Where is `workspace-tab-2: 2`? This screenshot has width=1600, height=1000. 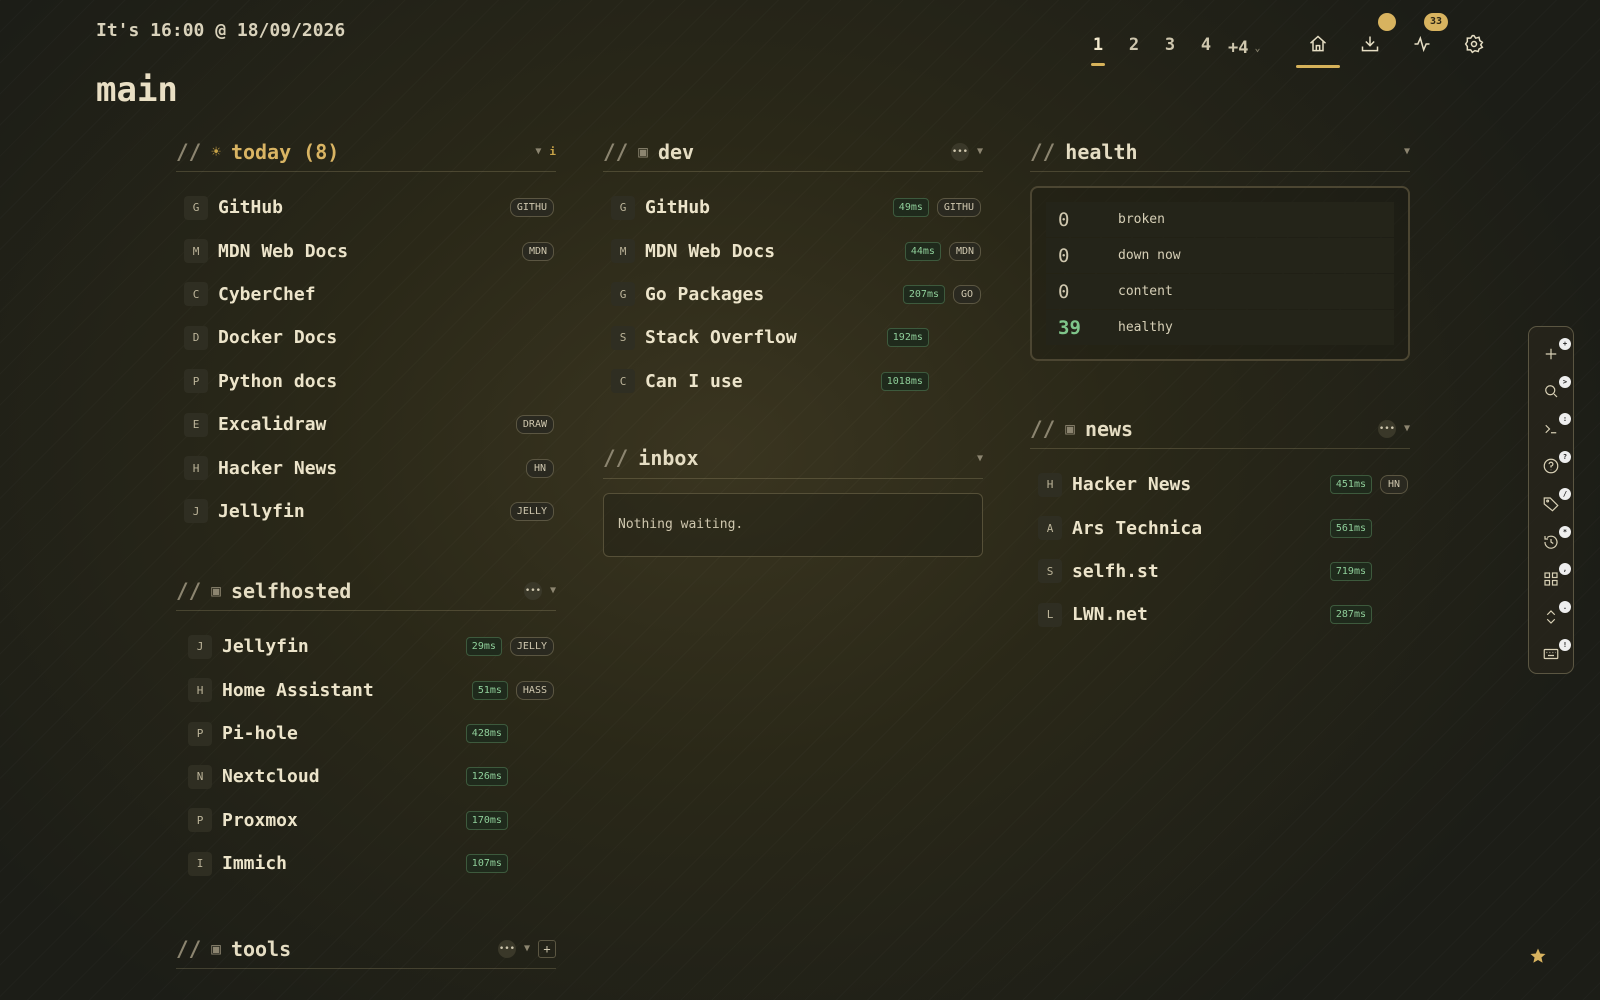
workspace-tab-2: 2 is located at coordinates (1134, 48).